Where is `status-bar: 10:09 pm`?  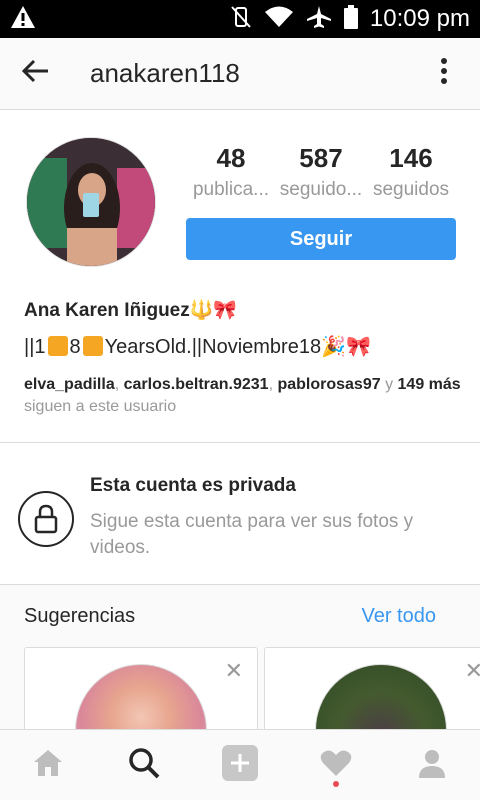
status-bar: 10:09 pm is located at coordinates (240, 19).